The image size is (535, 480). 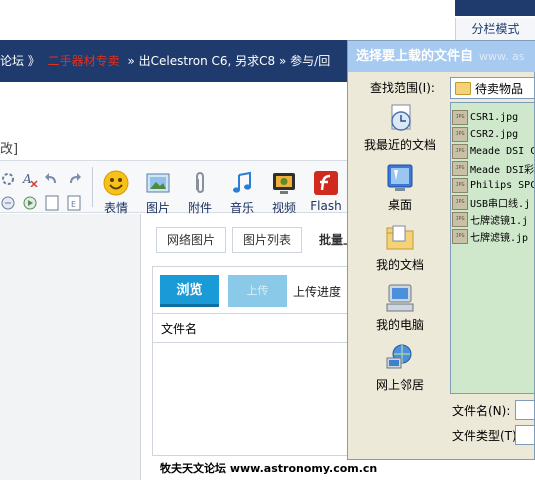 What do you see at coordinates (499, 238) in the screenshot?
I see `file-name: 七牌滤镜.jp` at bounding box center [499, 238].